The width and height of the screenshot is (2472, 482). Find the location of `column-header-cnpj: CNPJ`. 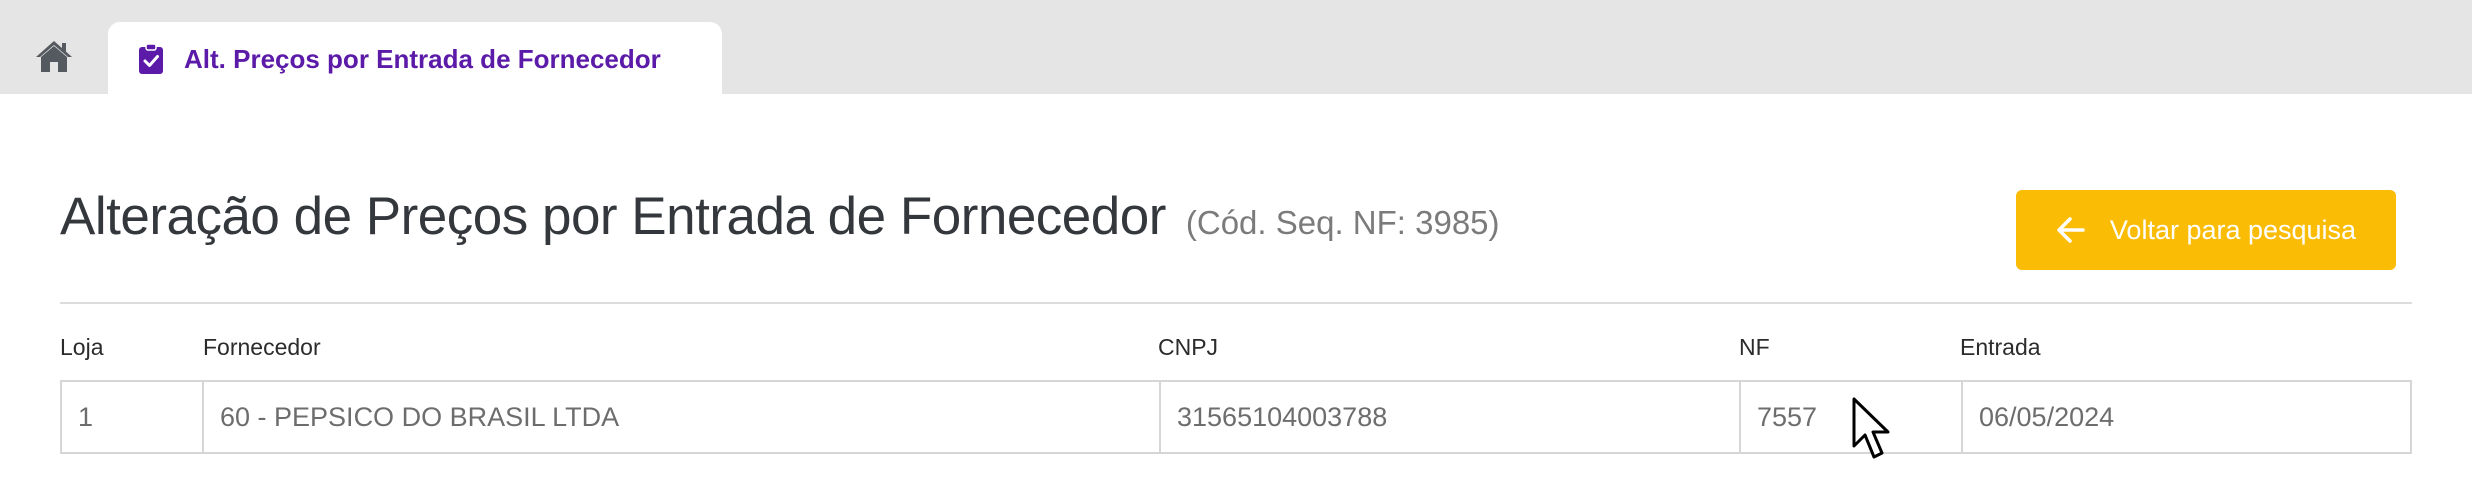

column-header-cnpj: CNPJ is located at coordinates (1188, 347).